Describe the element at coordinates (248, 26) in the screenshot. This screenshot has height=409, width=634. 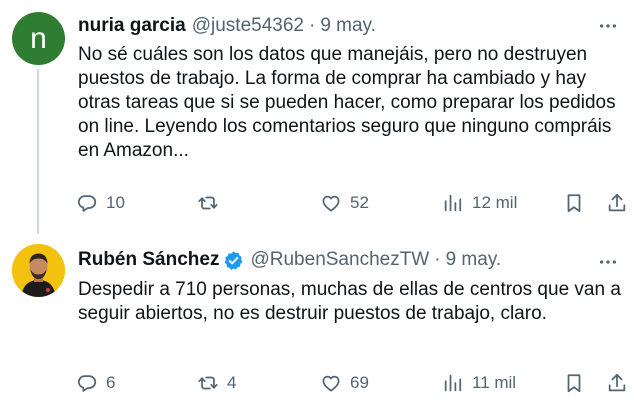
I see `author-handle: @juste54362` at that location.